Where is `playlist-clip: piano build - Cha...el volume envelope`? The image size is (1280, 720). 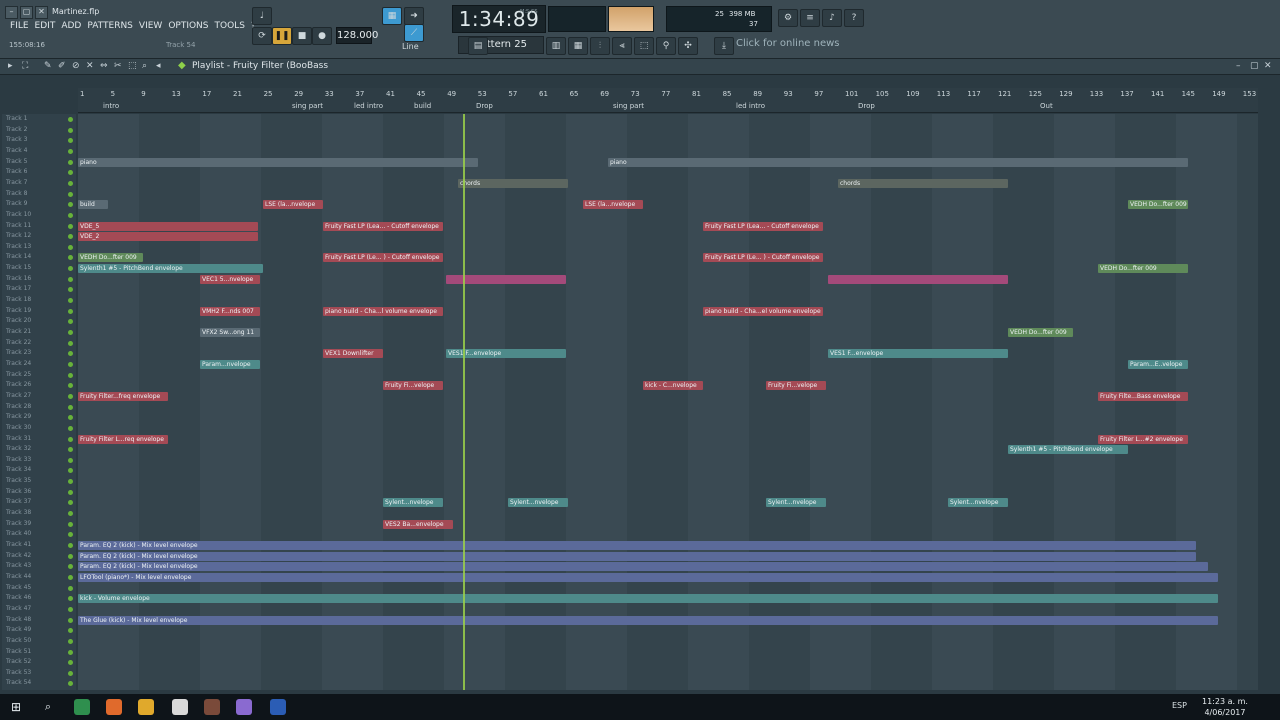
playlist-clip: piano build - Cha...el volume envelope is located at coordinates (763, 311).